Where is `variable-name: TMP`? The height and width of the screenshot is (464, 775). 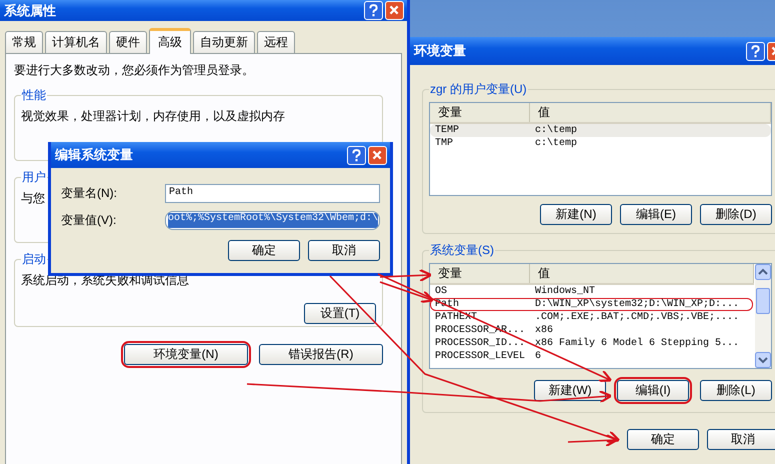 variable-name: TMP is located at coordinates (444, 143).